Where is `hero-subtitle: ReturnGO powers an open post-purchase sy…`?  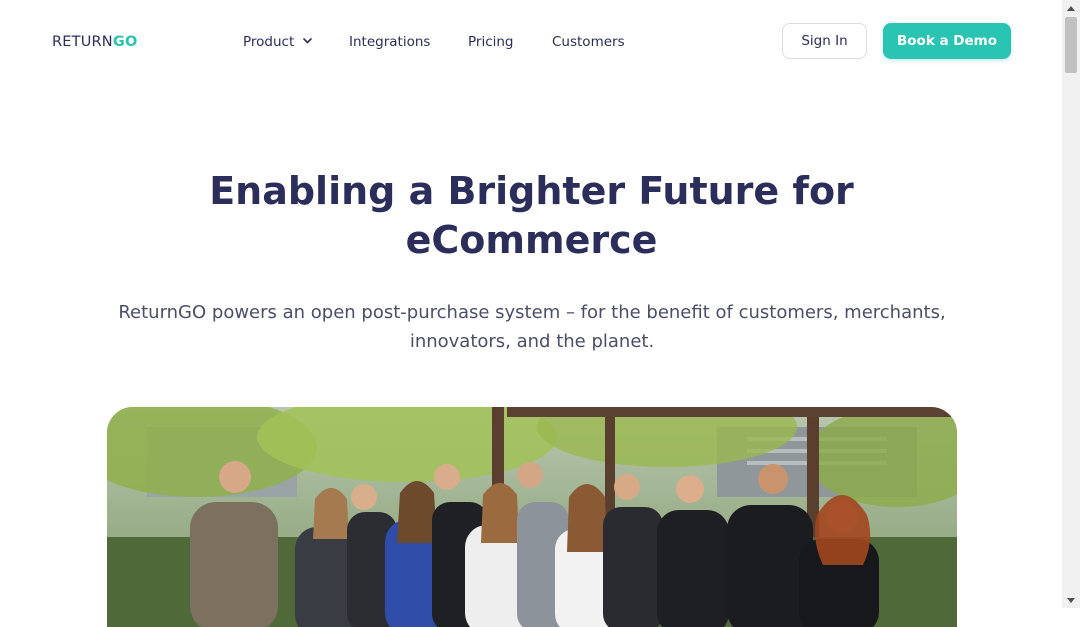
hero-subtitle: ReturnGO powers an open post-purchase sy… is located at coordinates (532, 327).